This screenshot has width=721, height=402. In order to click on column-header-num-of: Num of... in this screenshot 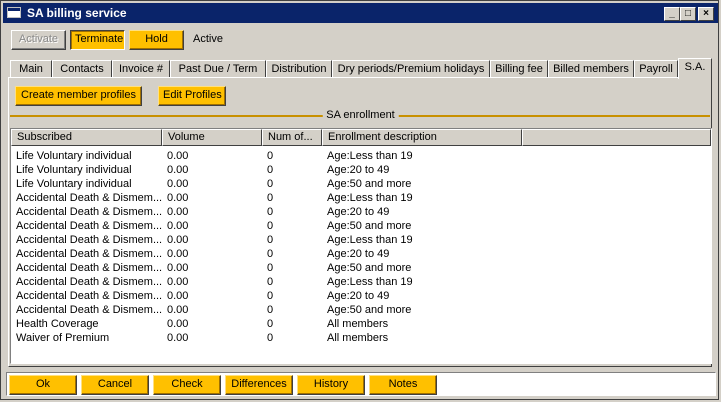, I will do `click(292, 137)`.